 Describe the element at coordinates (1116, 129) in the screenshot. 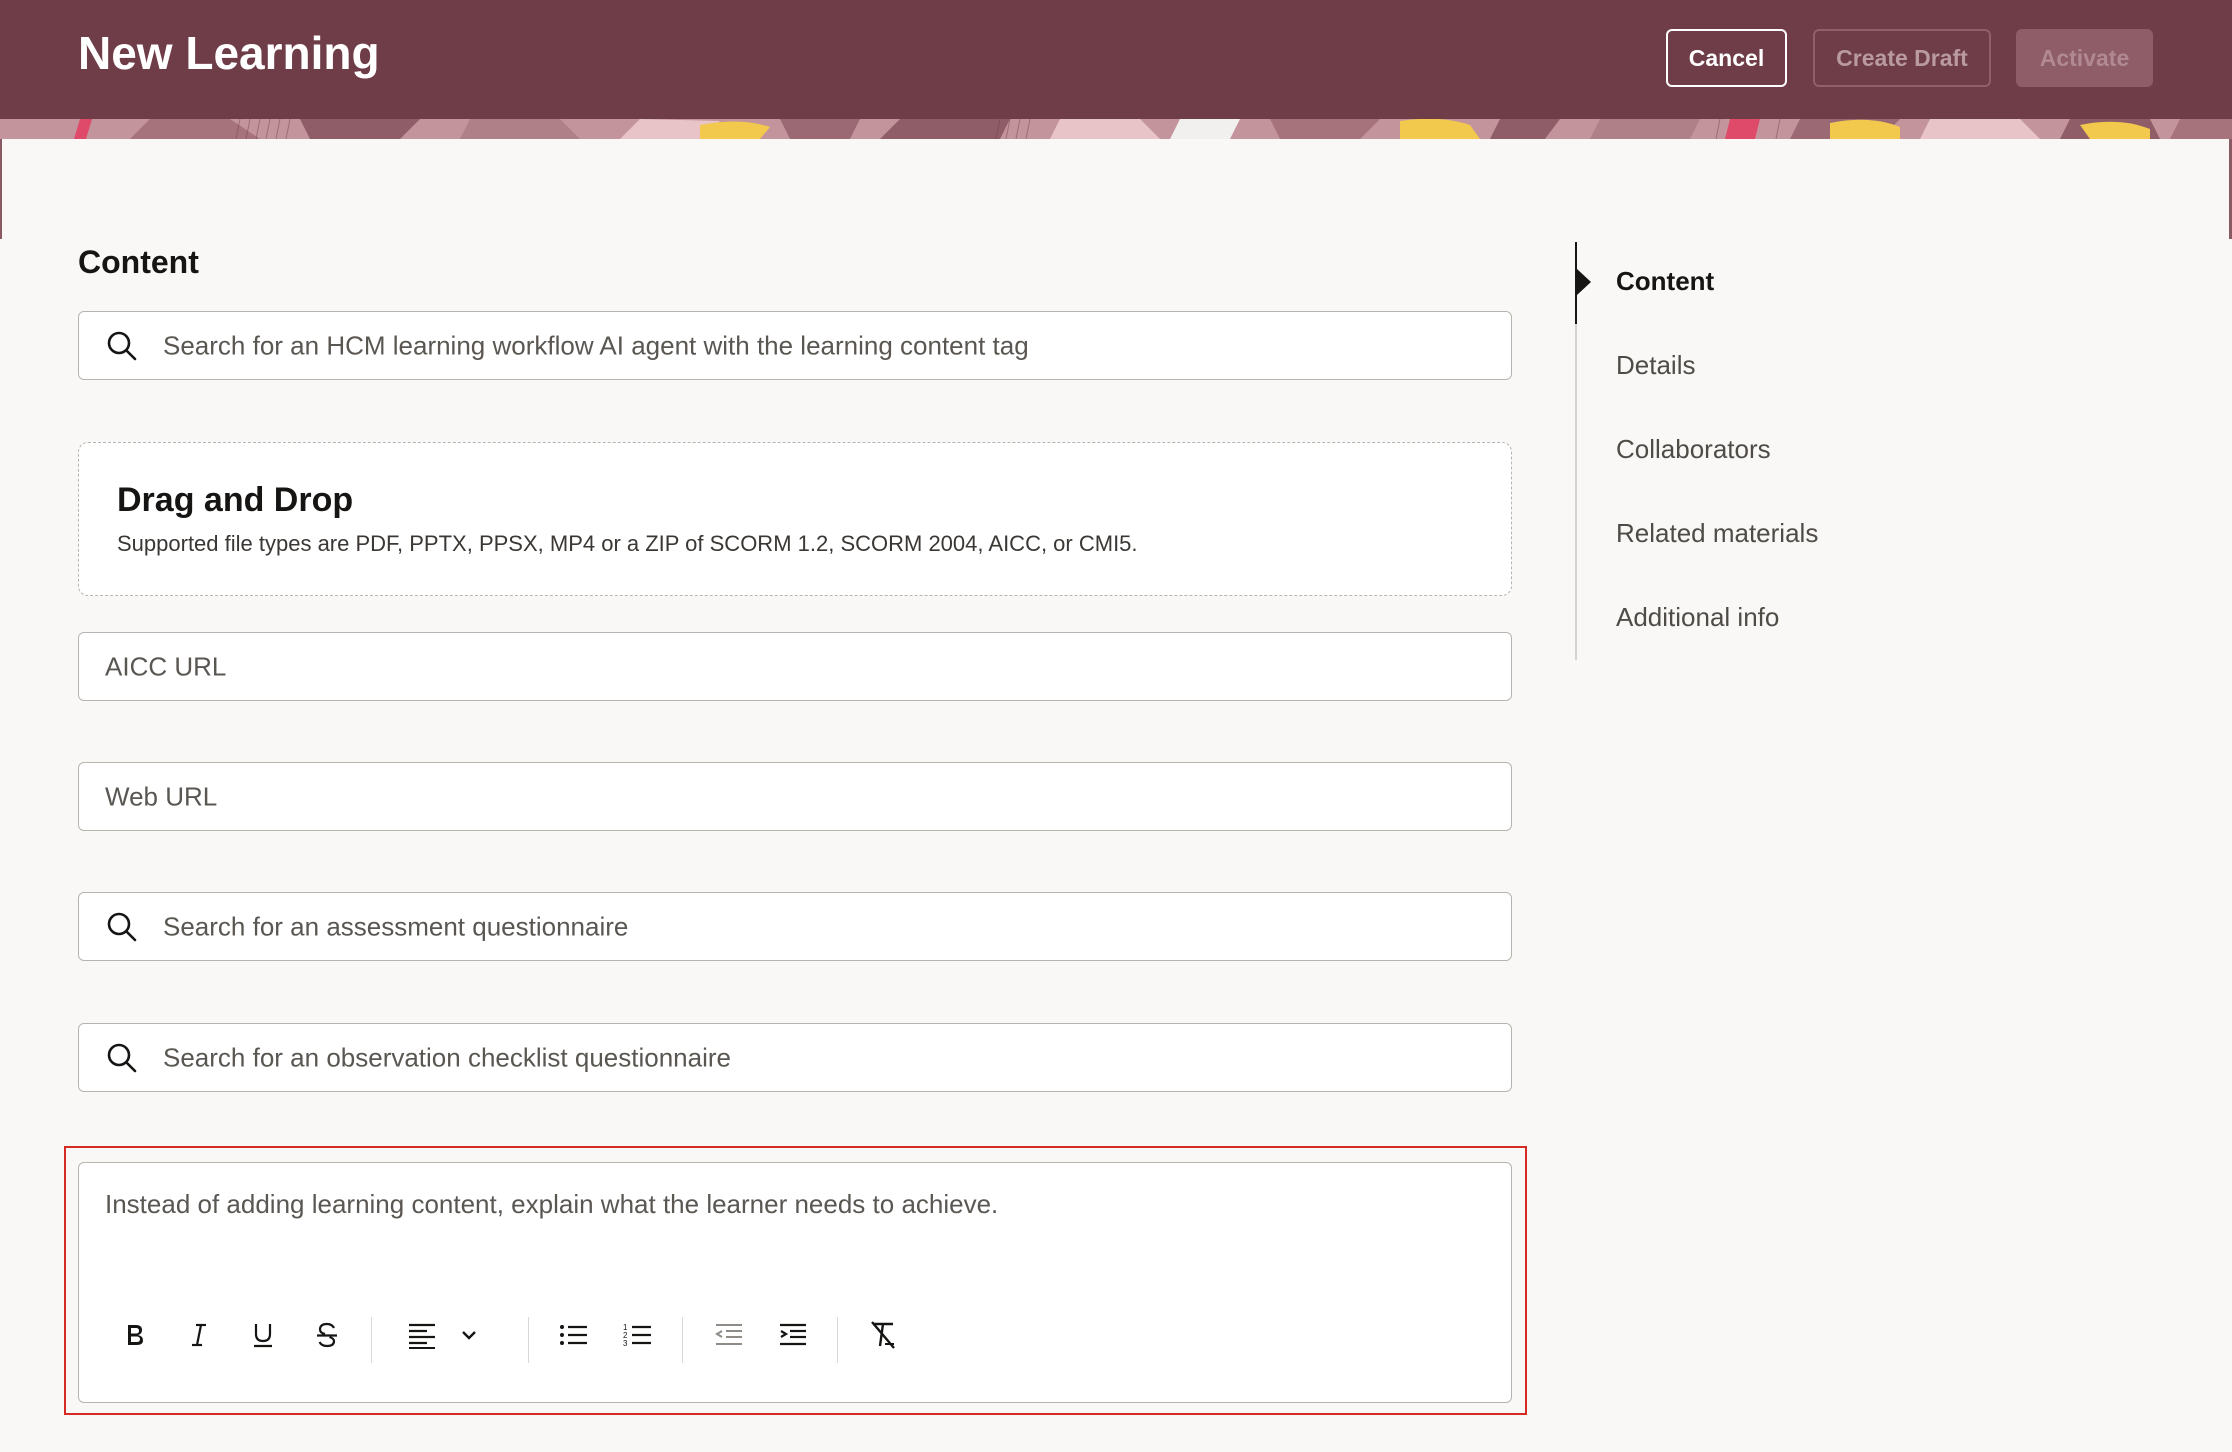

I see `decorative-banner` at that location.